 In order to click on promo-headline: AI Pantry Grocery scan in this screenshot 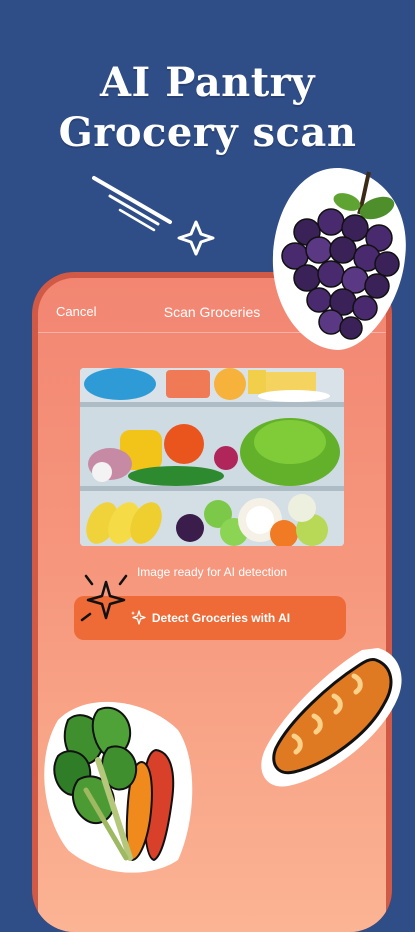, I will do `click(207, 108)`.